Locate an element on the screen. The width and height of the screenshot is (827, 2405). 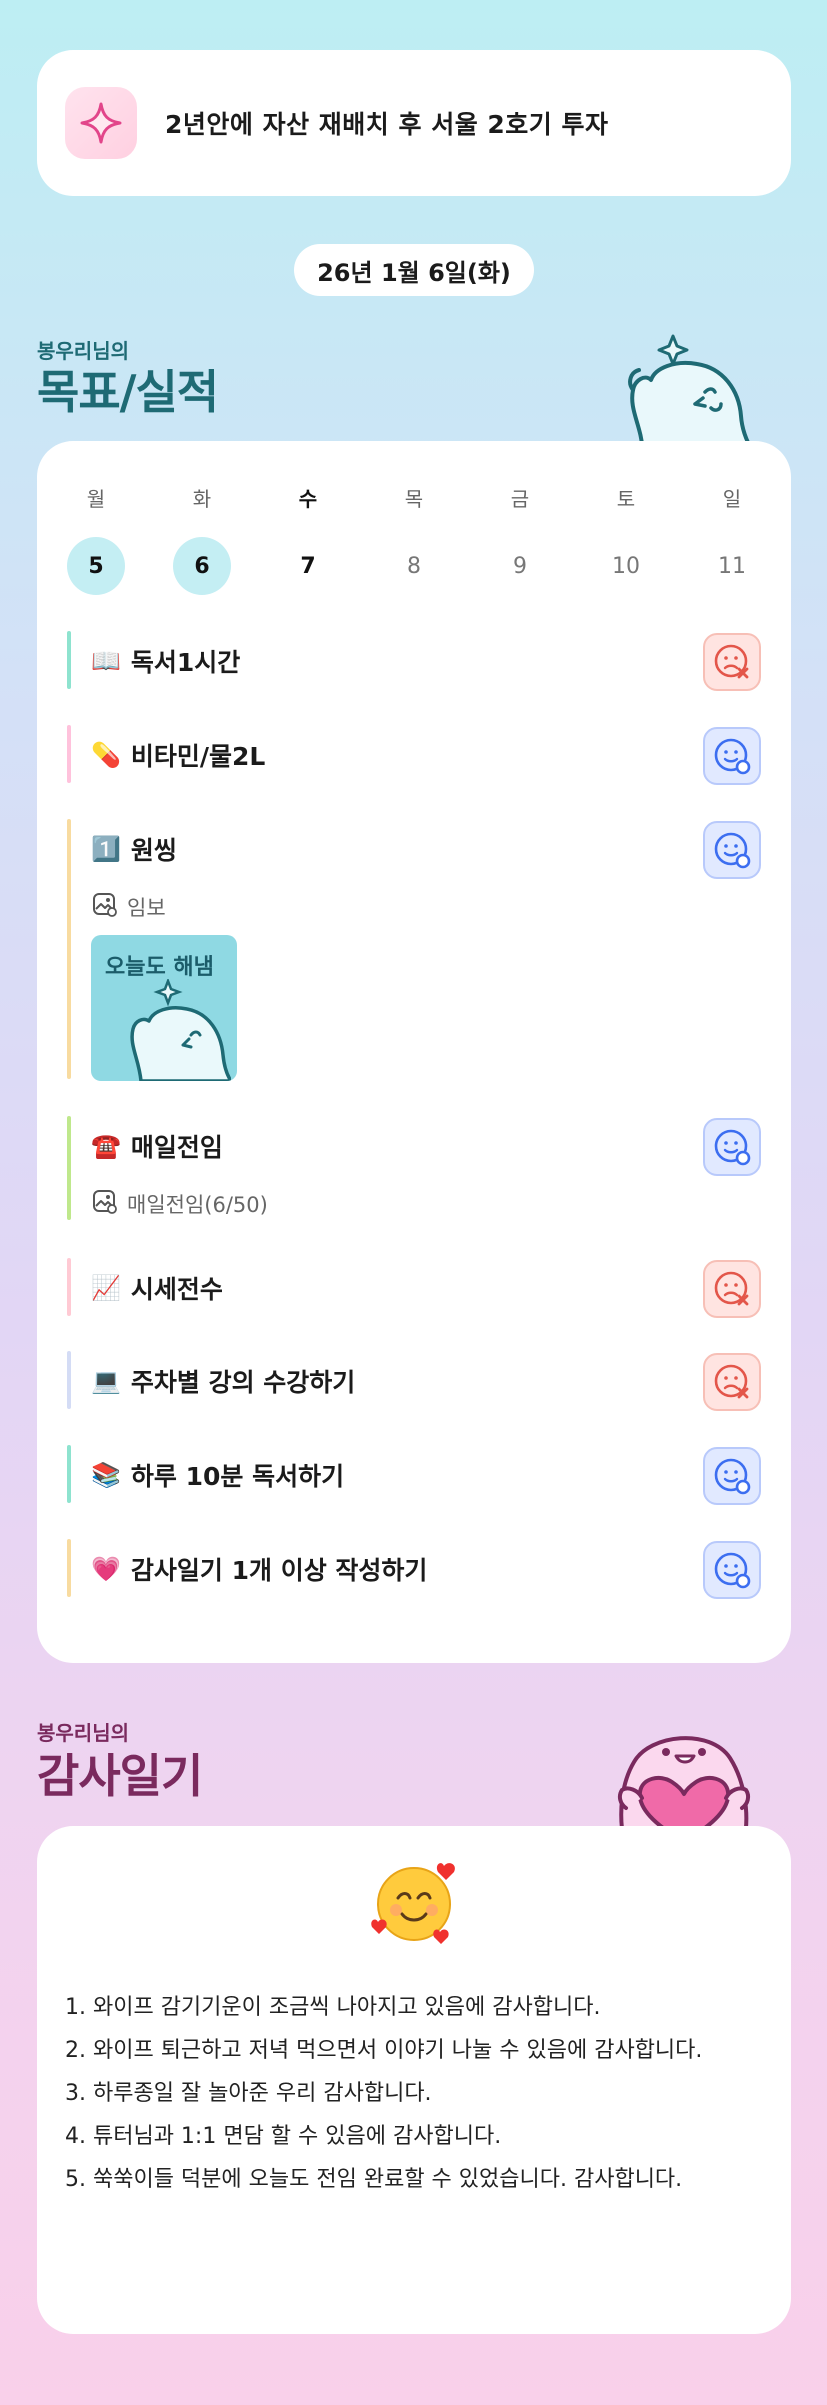
day-number: 9 is located at coordinates (520, 566).